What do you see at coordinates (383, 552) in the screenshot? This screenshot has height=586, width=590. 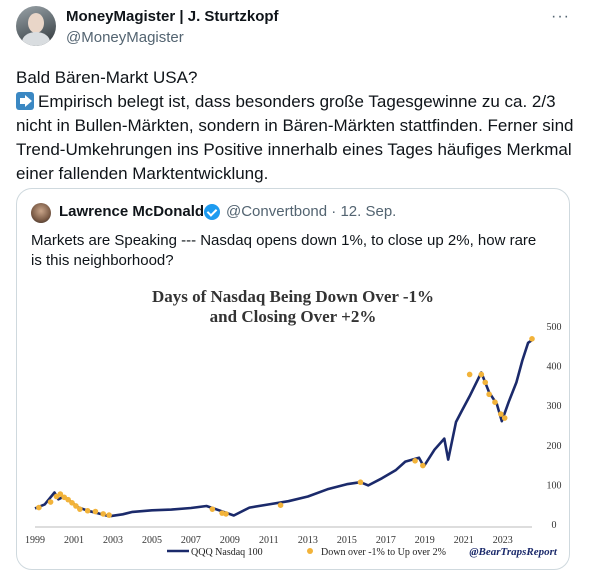 I see `legend-label-events: Down over -1% to Up over 2%` at bounding box center [383, 552].